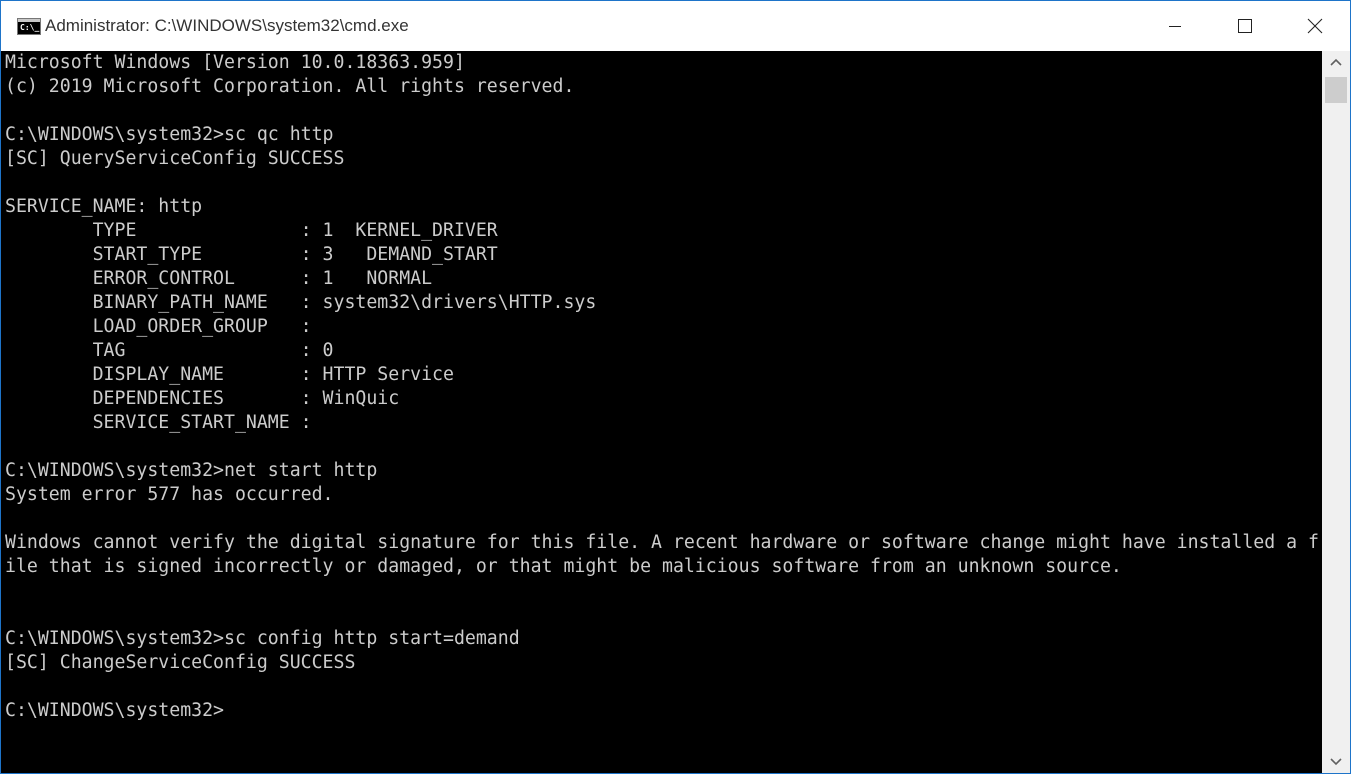 The height and width of the screenshot is (774, 1351). What do you see at coordinates (169, 350) in the screenshot?
I see `console-line: TAG : 0` at bounding box center [169, 350].